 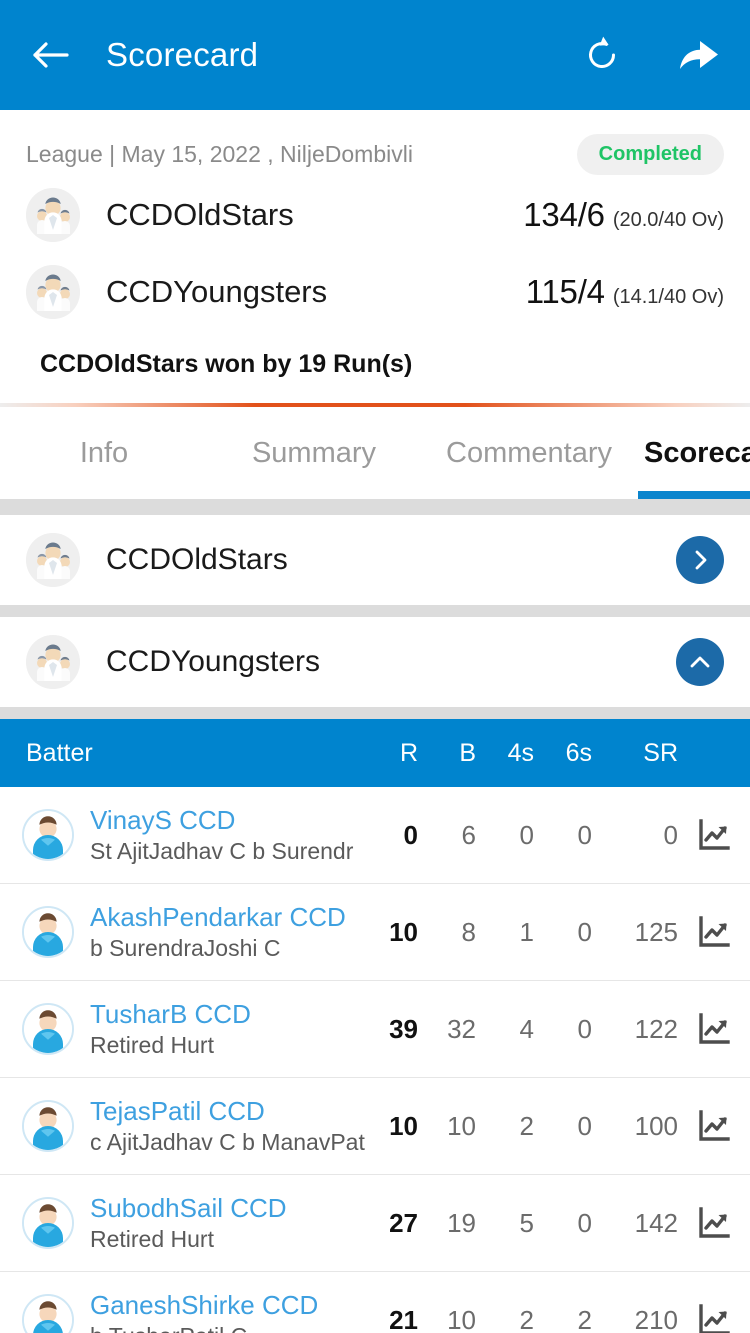 I want to click on cell-fours: 1, so click(x=526, y=931).